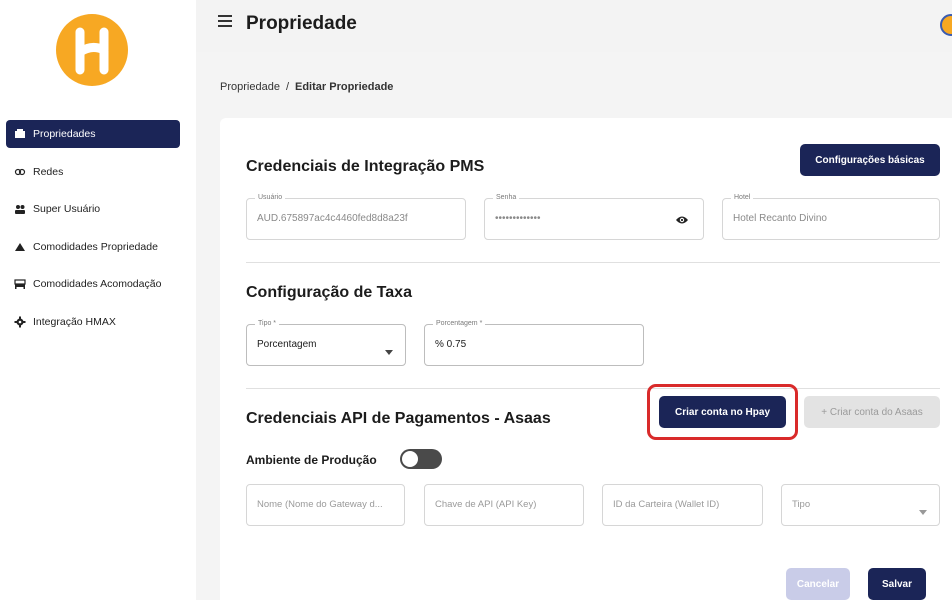  I want to click on tax-percent-label: Porcentagem *, so click(459, 323).